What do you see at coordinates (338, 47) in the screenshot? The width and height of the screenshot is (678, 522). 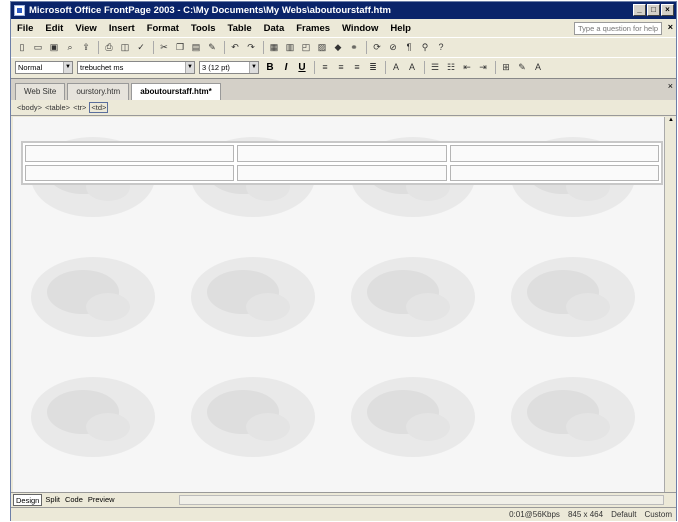 I see `drawing-icon: ◆` at bounding box center [338, 47].